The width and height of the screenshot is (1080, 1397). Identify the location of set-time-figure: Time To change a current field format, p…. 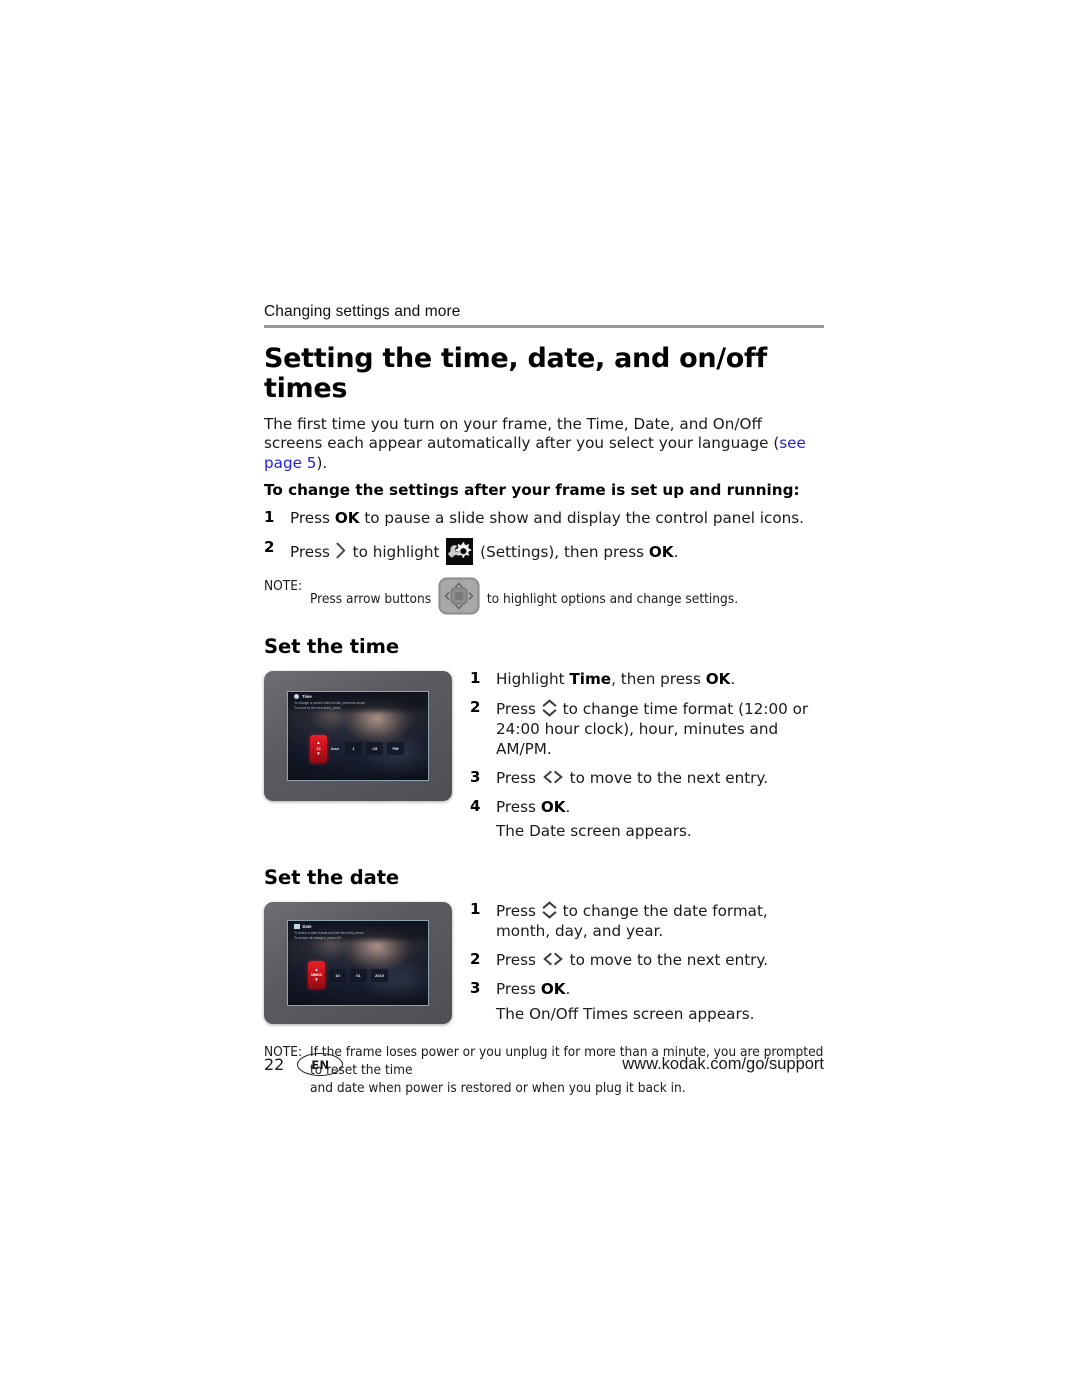
(359, 734).